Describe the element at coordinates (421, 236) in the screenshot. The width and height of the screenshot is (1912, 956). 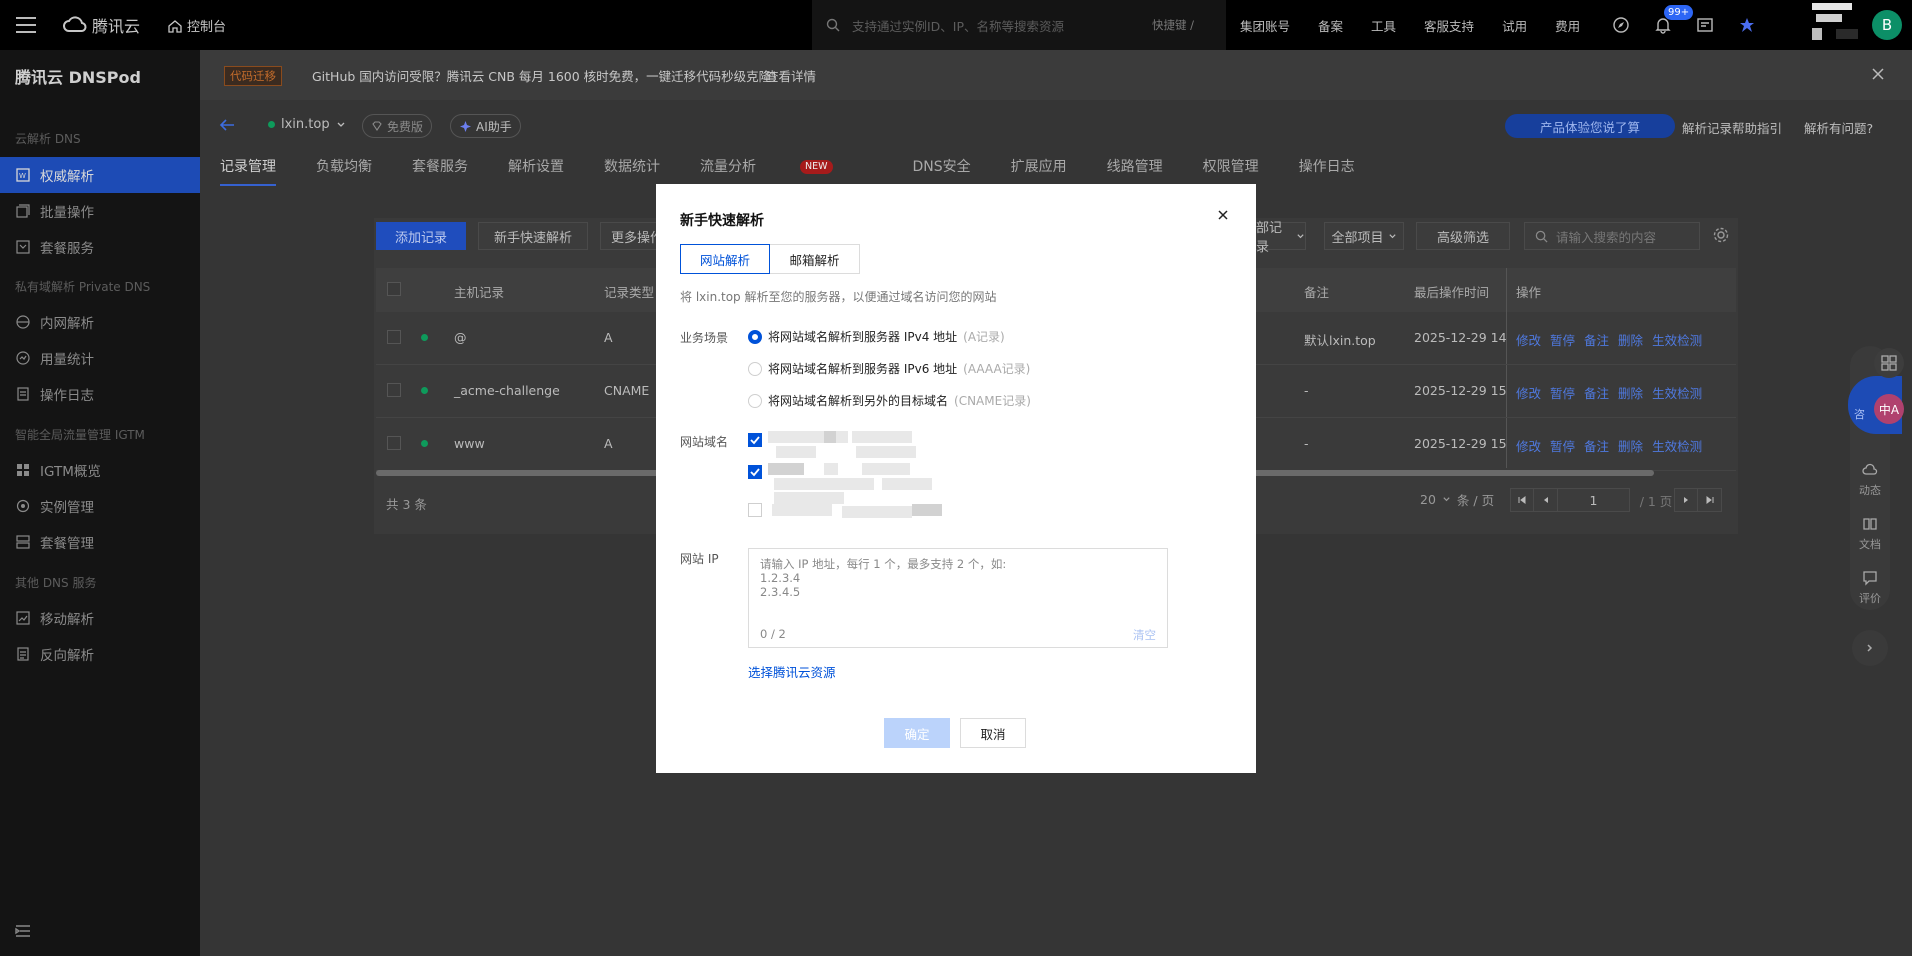
I see `add-record-button: 添加记录` at that location.